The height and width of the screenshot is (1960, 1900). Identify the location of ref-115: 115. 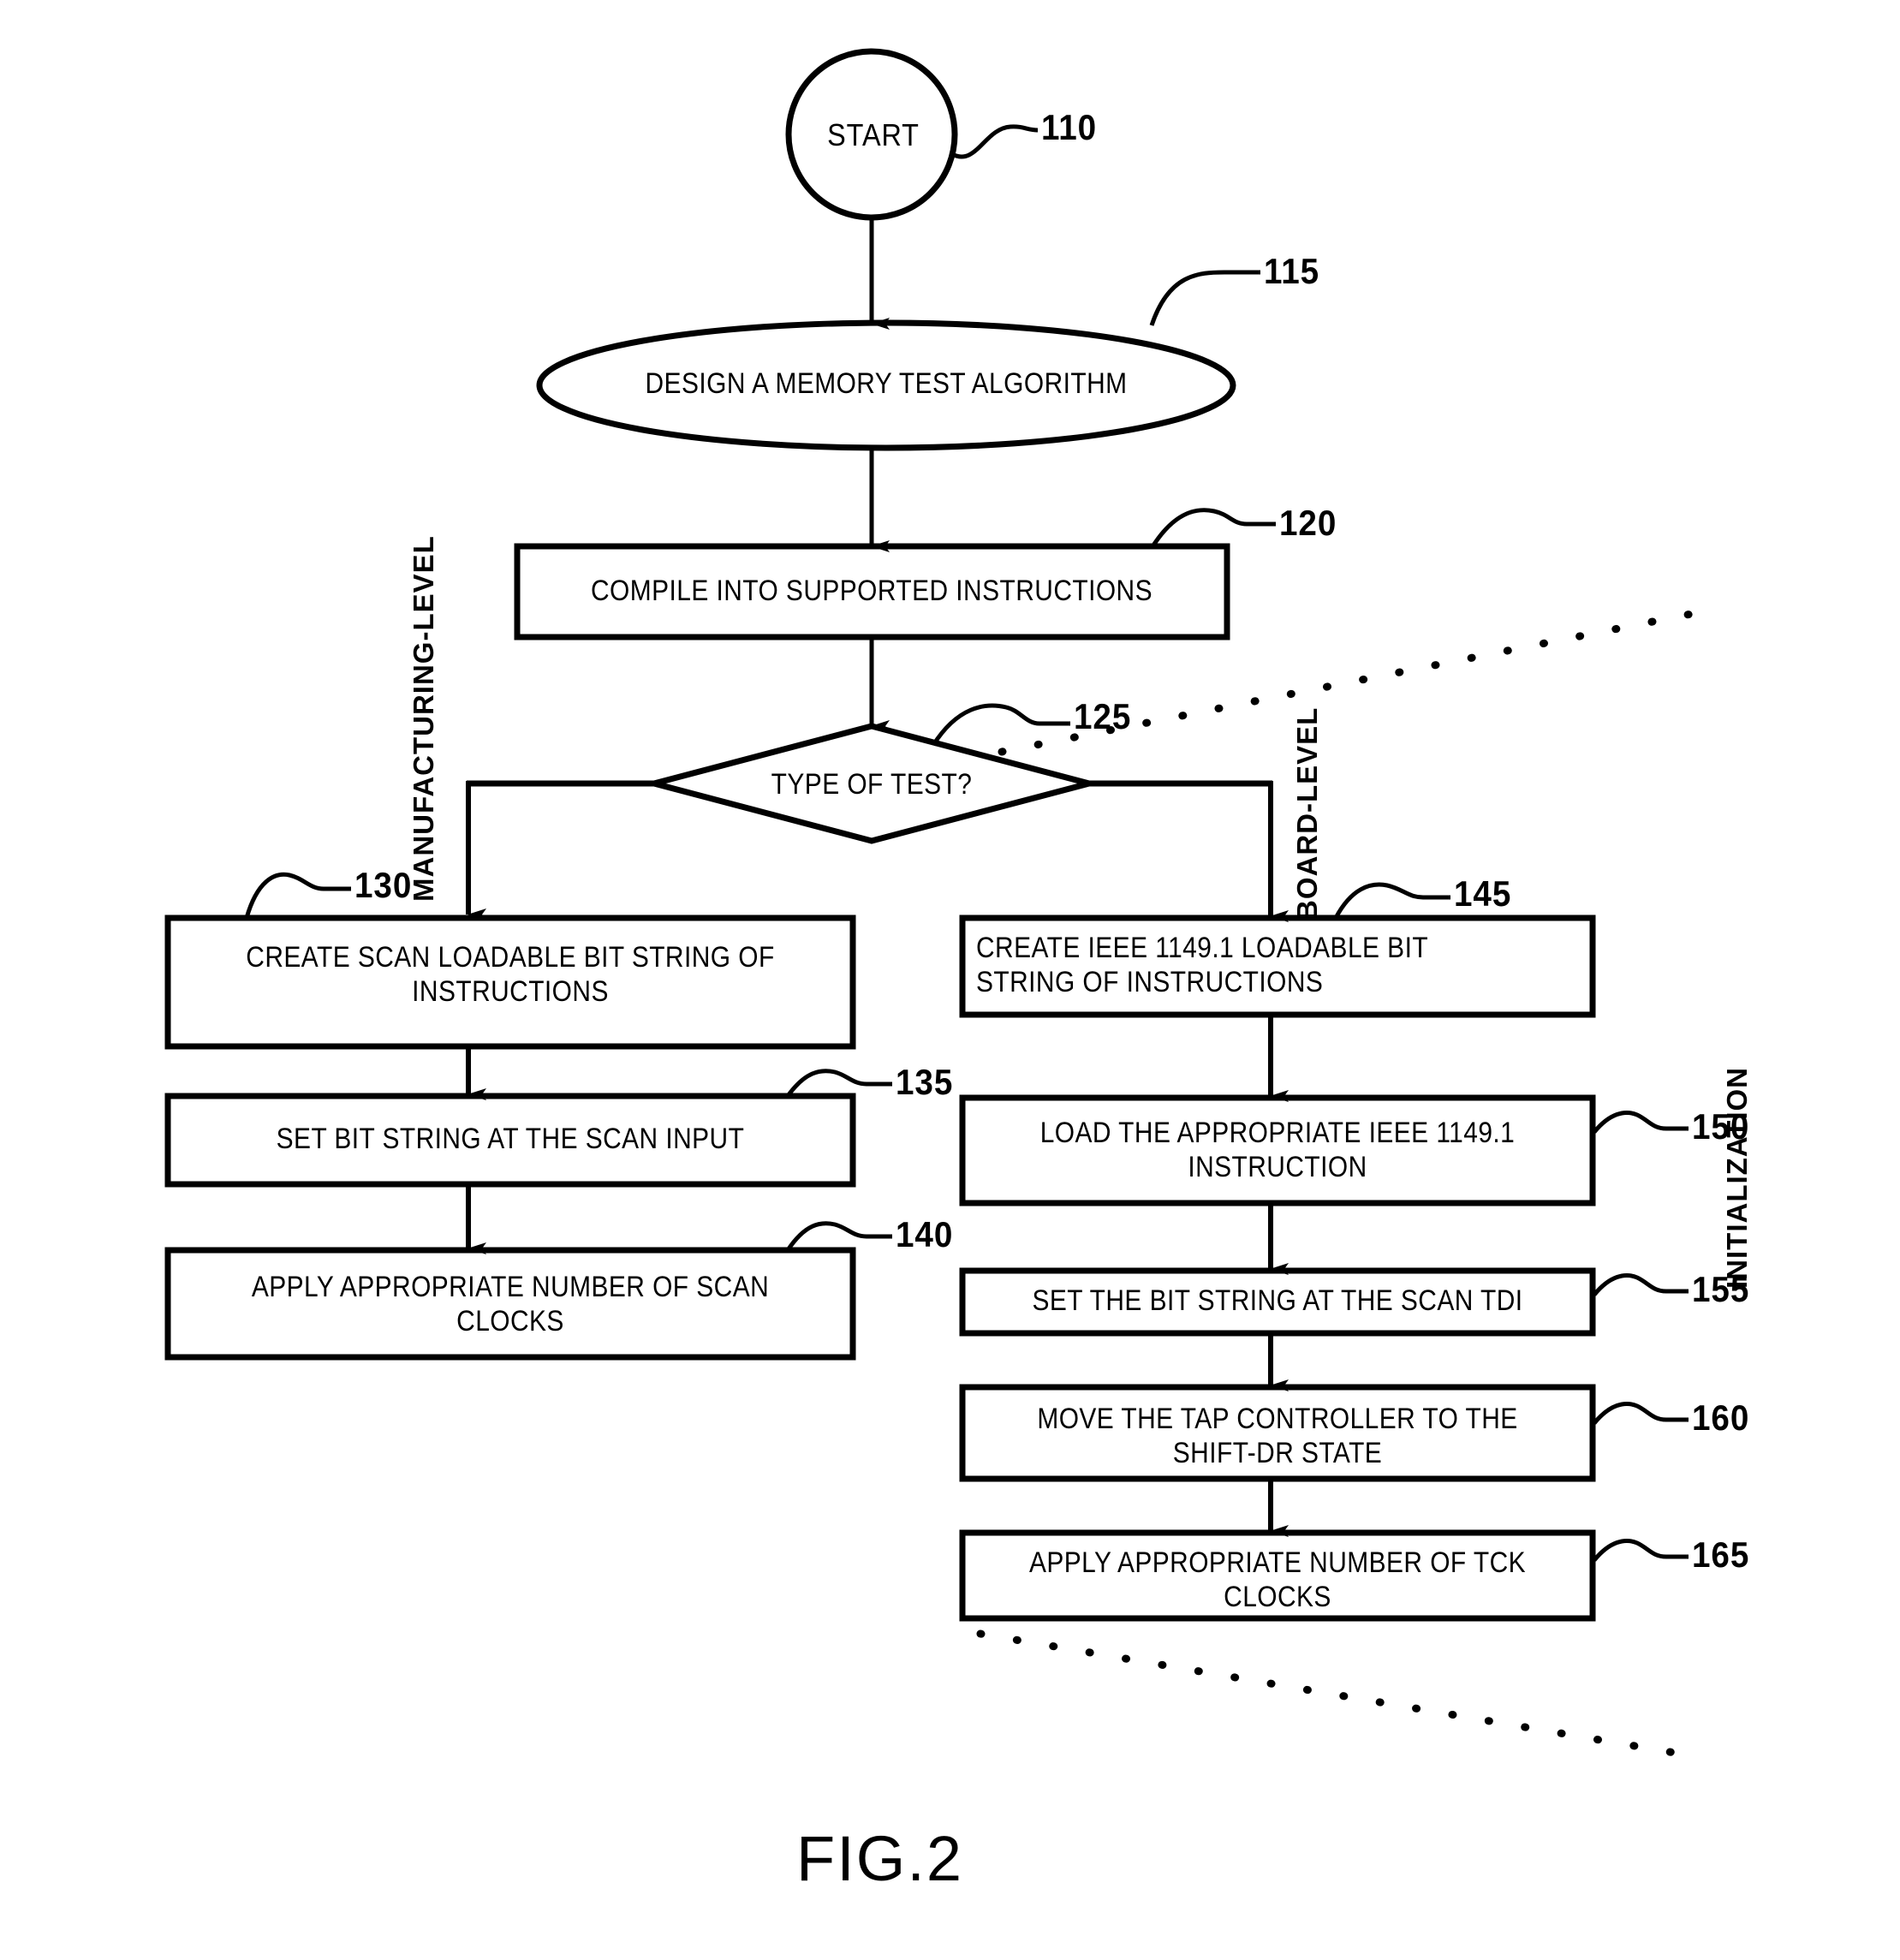
(1292, 271).